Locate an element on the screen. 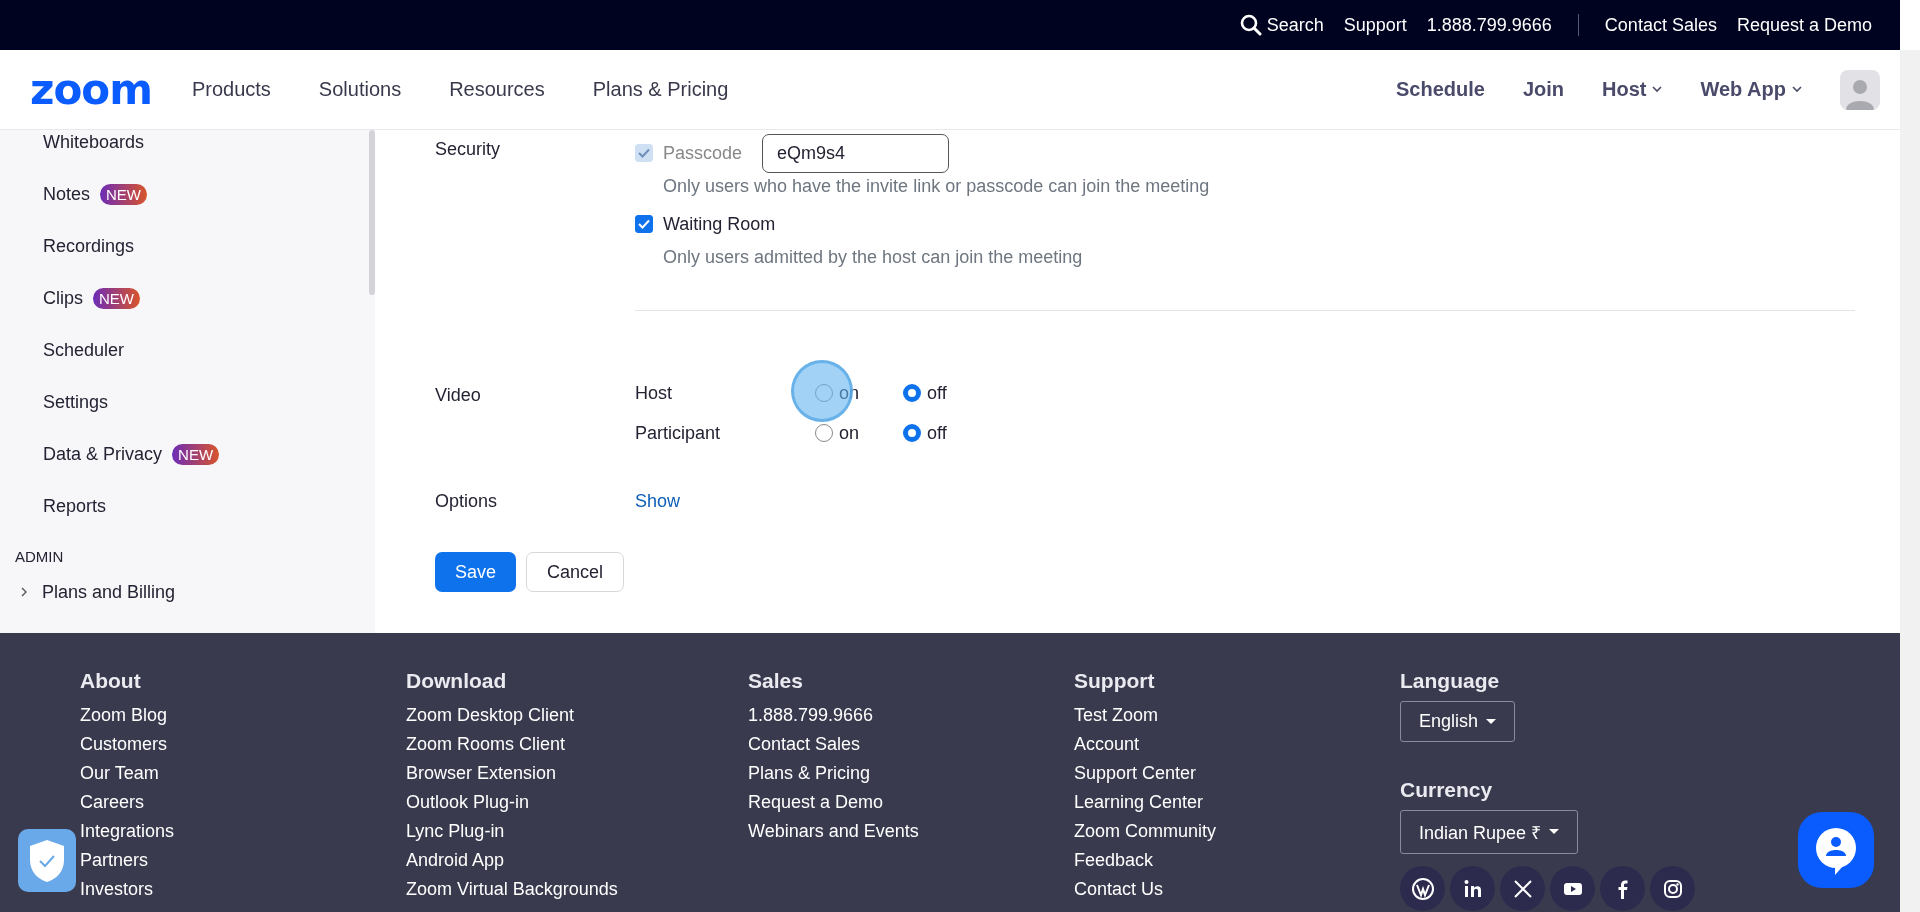 This screenshot has width=1920, height=912. hint-text: Only users who have the invite link or passcode can join the meeting is located at coordinates (936, 186).